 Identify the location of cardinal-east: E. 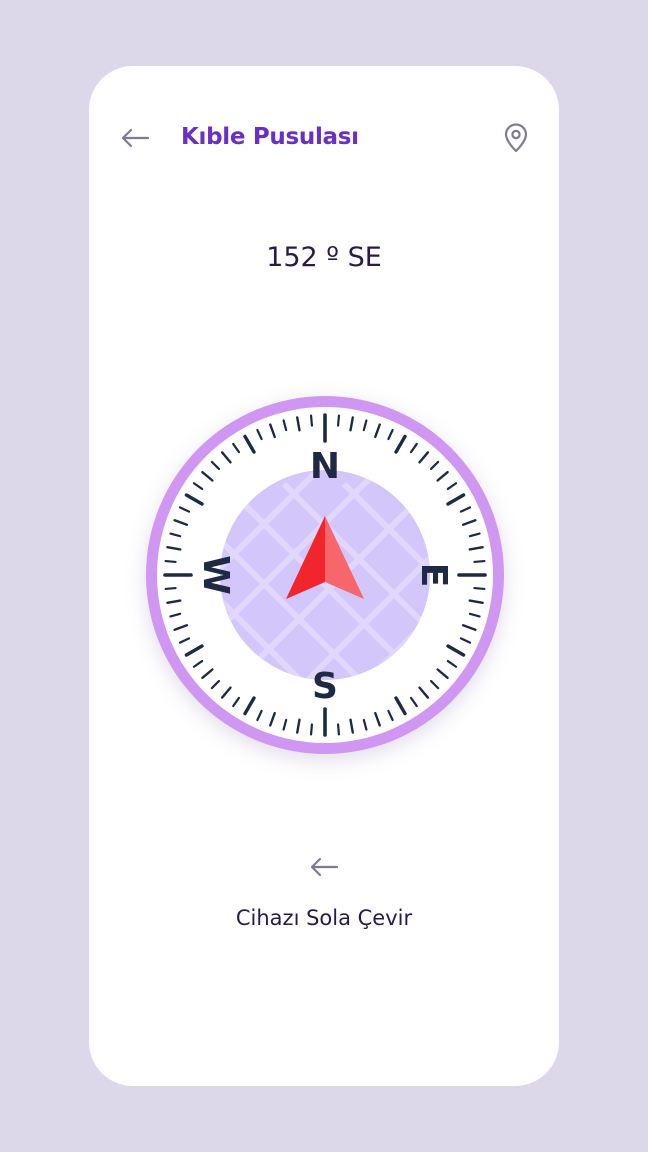
(433, 575).